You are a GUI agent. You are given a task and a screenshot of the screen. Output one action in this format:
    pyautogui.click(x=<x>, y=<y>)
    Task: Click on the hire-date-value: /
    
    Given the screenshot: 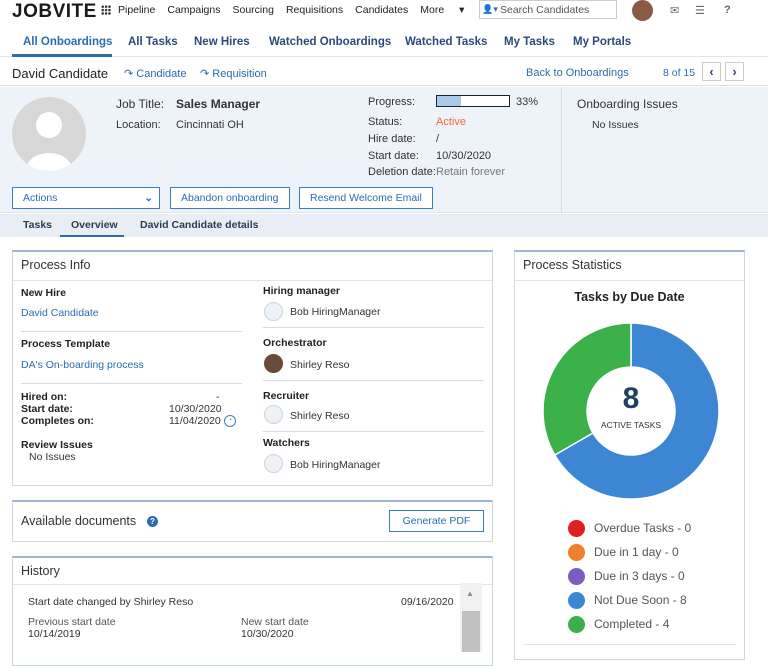 What is the action you would take?
    pyautogui.click(x=438, y=139)
    